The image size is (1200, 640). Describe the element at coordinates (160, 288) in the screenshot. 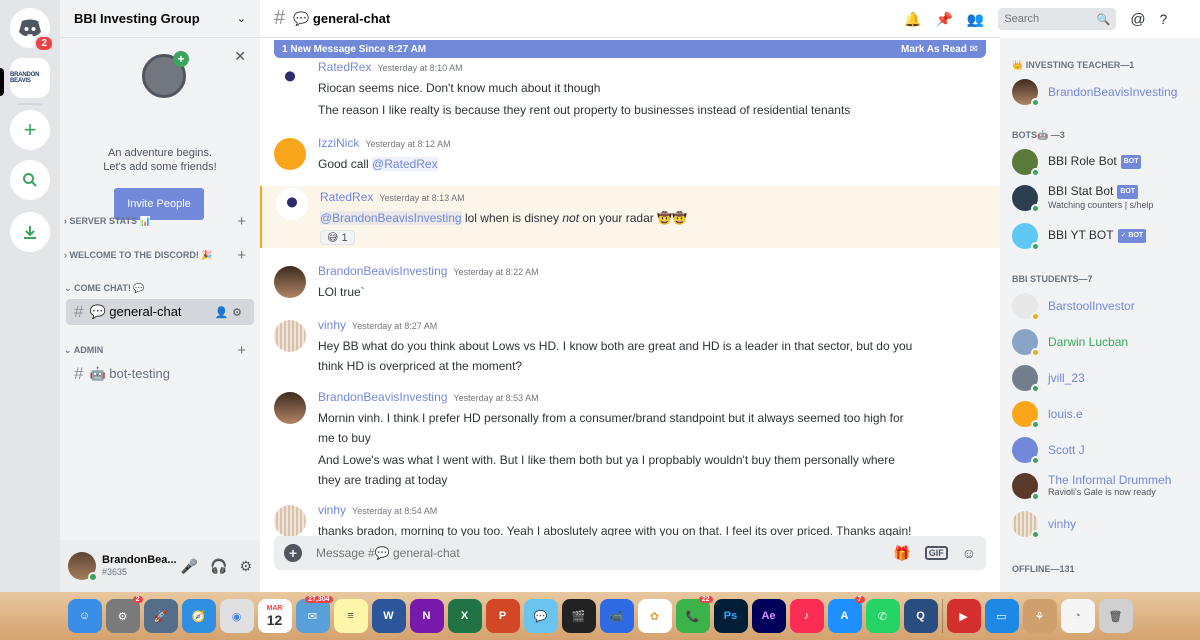

I see `category-come-chat: ⌄ COME CHAT! 💬` at that location.